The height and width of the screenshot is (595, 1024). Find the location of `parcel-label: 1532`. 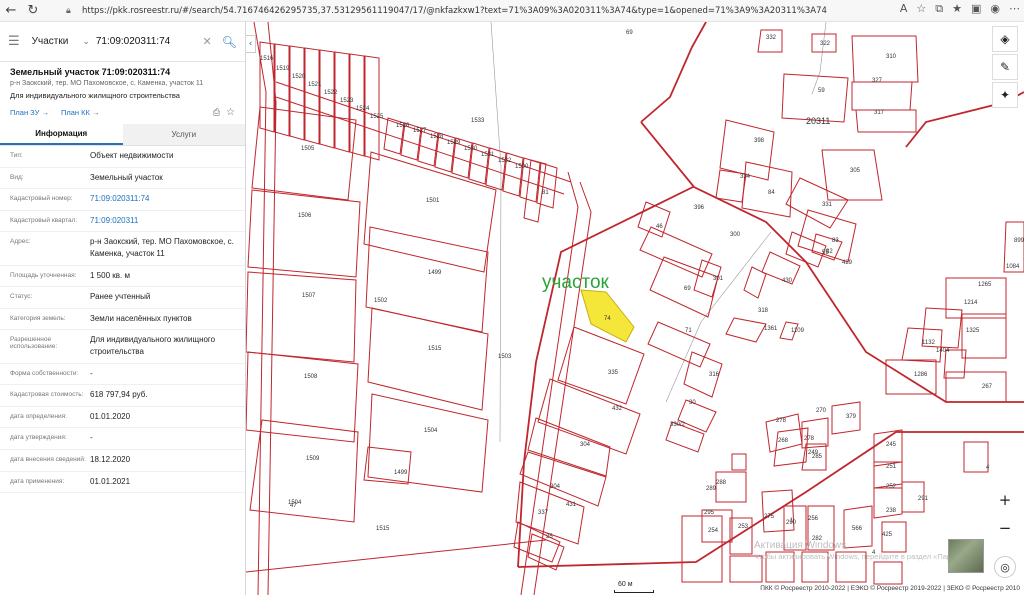

parcel-label: 1532 is located at coordinates (505, 161).